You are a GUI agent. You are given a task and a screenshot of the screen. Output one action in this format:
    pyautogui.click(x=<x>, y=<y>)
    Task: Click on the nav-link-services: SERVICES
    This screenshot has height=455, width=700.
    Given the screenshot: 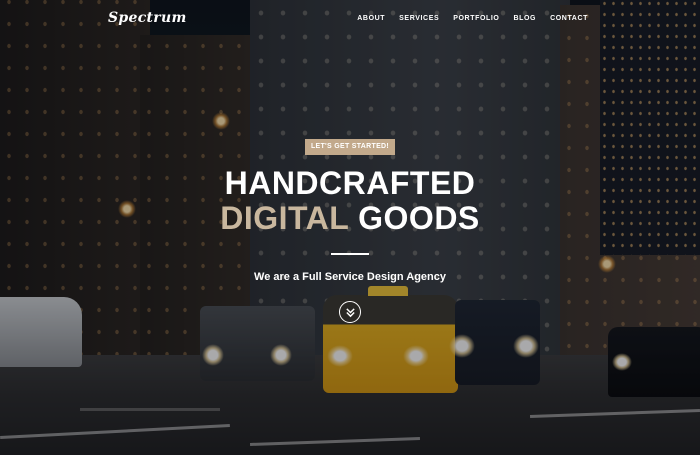 What is the action you would take?
    pyautogui.click(x=419, y=18)
    